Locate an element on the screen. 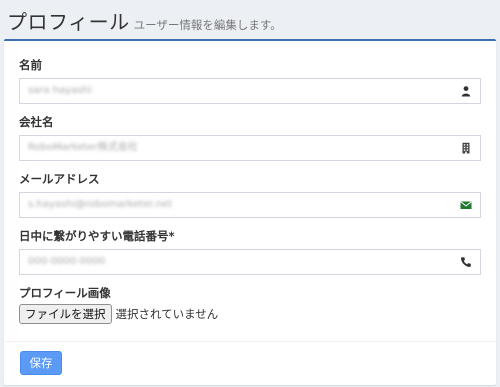 This screenshot has height=387, width=500. user-icon is located at coordinates (466, 91).